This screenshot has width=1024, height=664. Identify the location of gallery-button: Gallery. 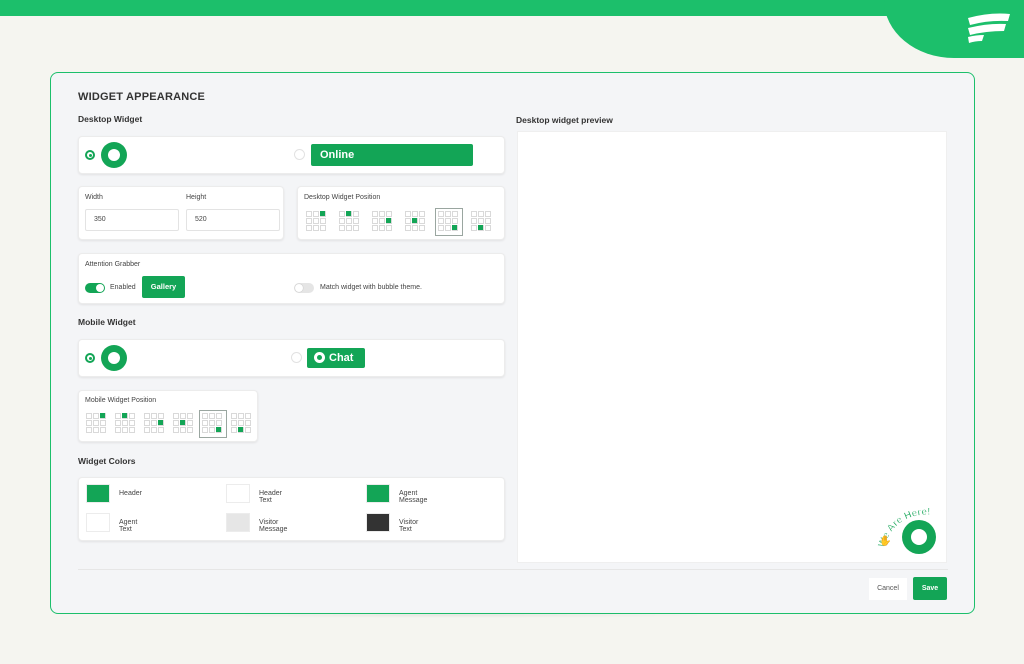
(163, 287).